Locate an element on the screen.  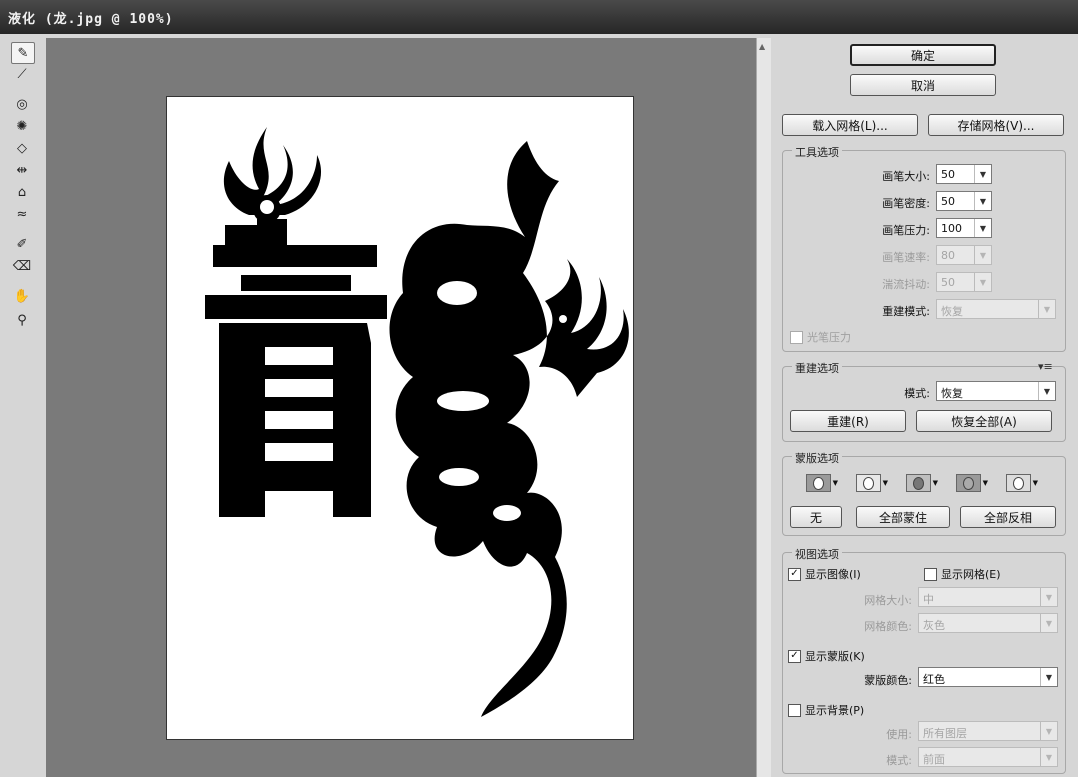
add-to-mask-button: ▼ is located at coordinates (872, 483).